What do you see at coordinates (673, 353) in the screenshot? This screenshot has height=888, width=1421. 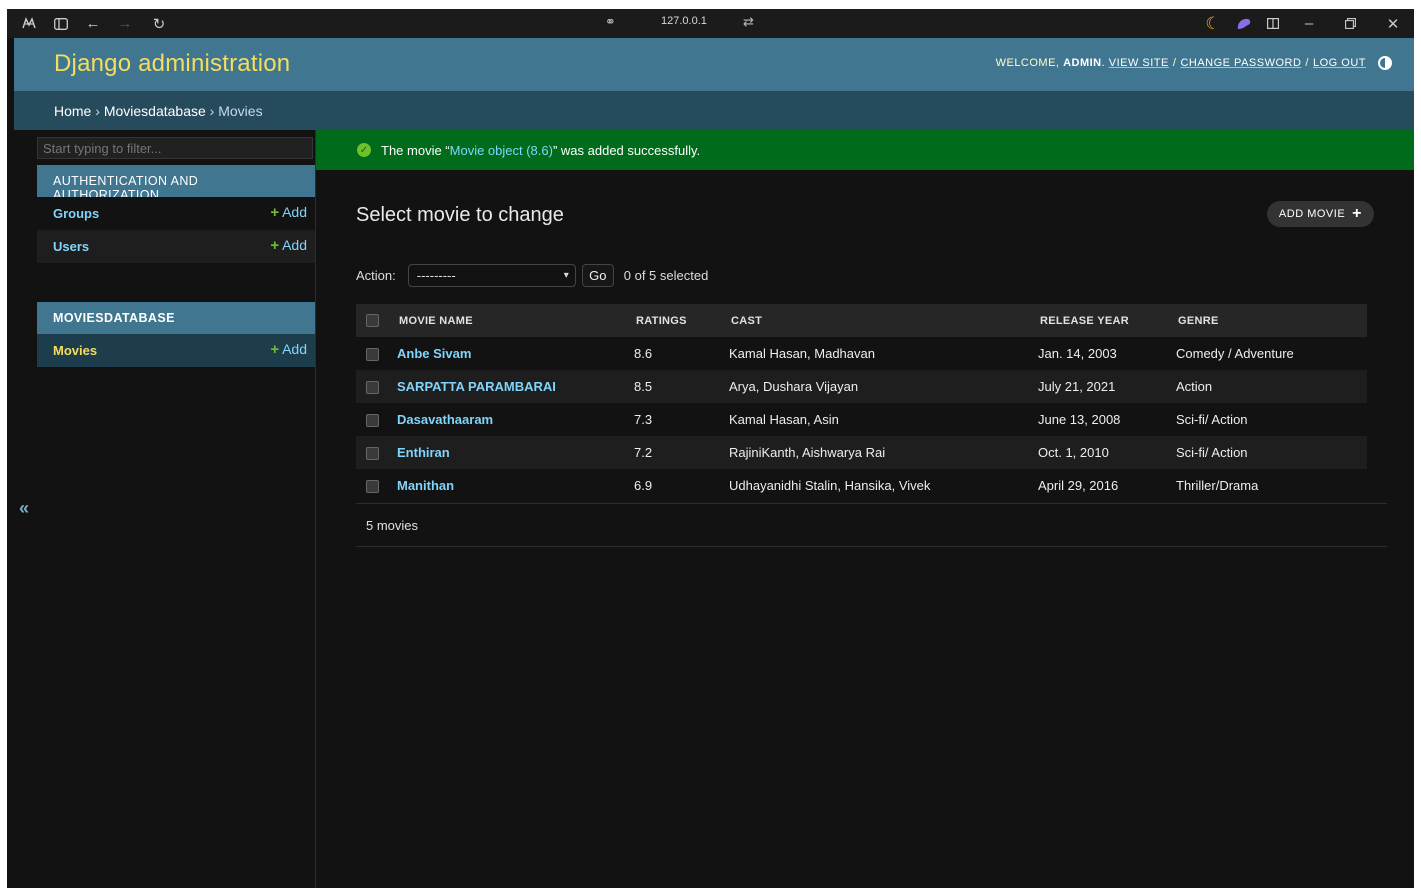 I see `rating-cell: 8.6` at bounding box center [673, 353].